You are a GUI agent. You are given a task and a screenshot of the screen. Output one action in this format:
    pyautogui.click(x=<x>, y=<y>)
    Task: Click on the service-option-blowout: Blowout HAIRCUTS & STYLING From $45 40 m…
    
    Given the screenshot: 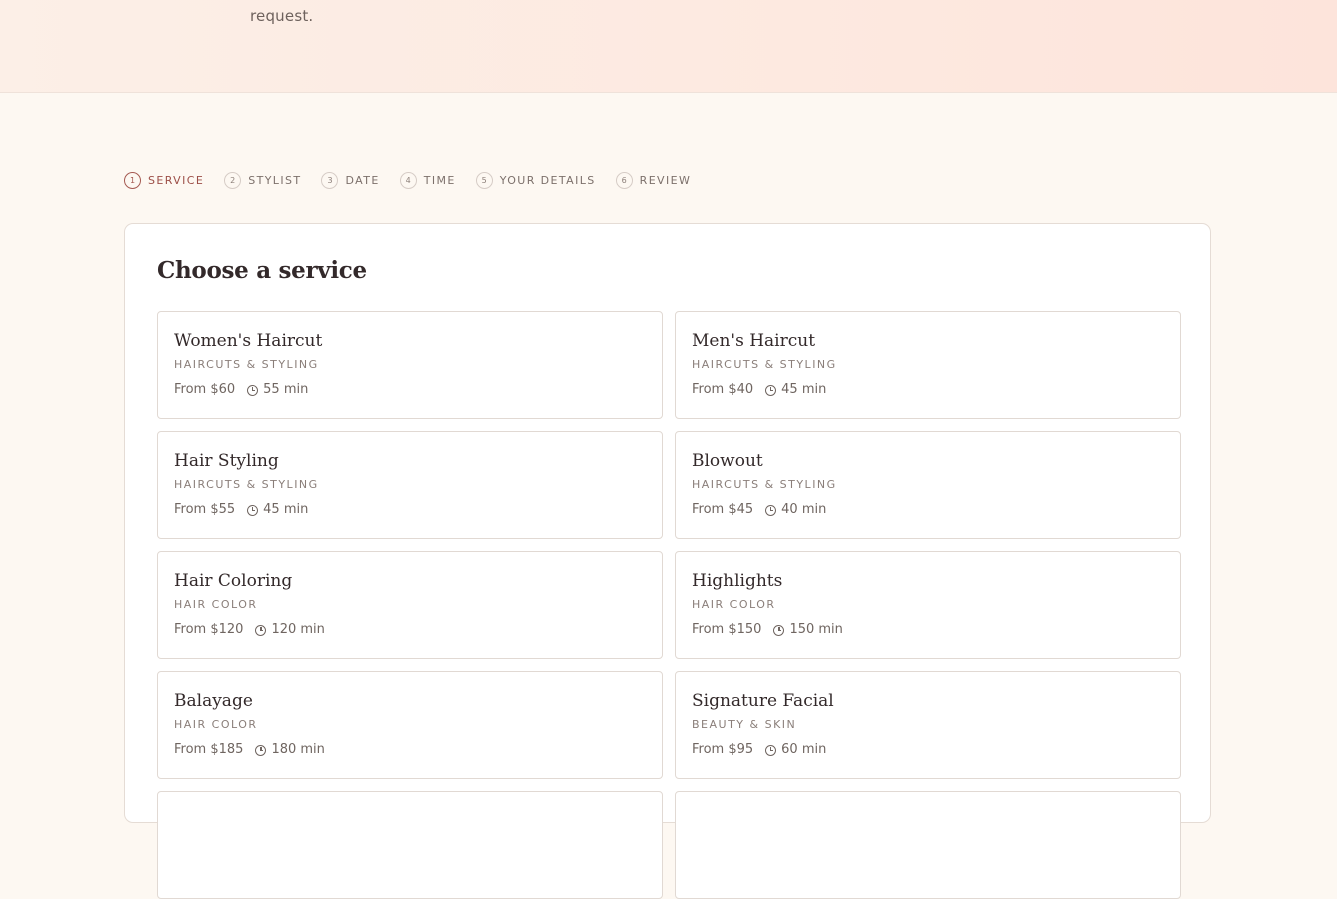 What is the action you would take?
    pyautogui.click(x=928, y=485)
    